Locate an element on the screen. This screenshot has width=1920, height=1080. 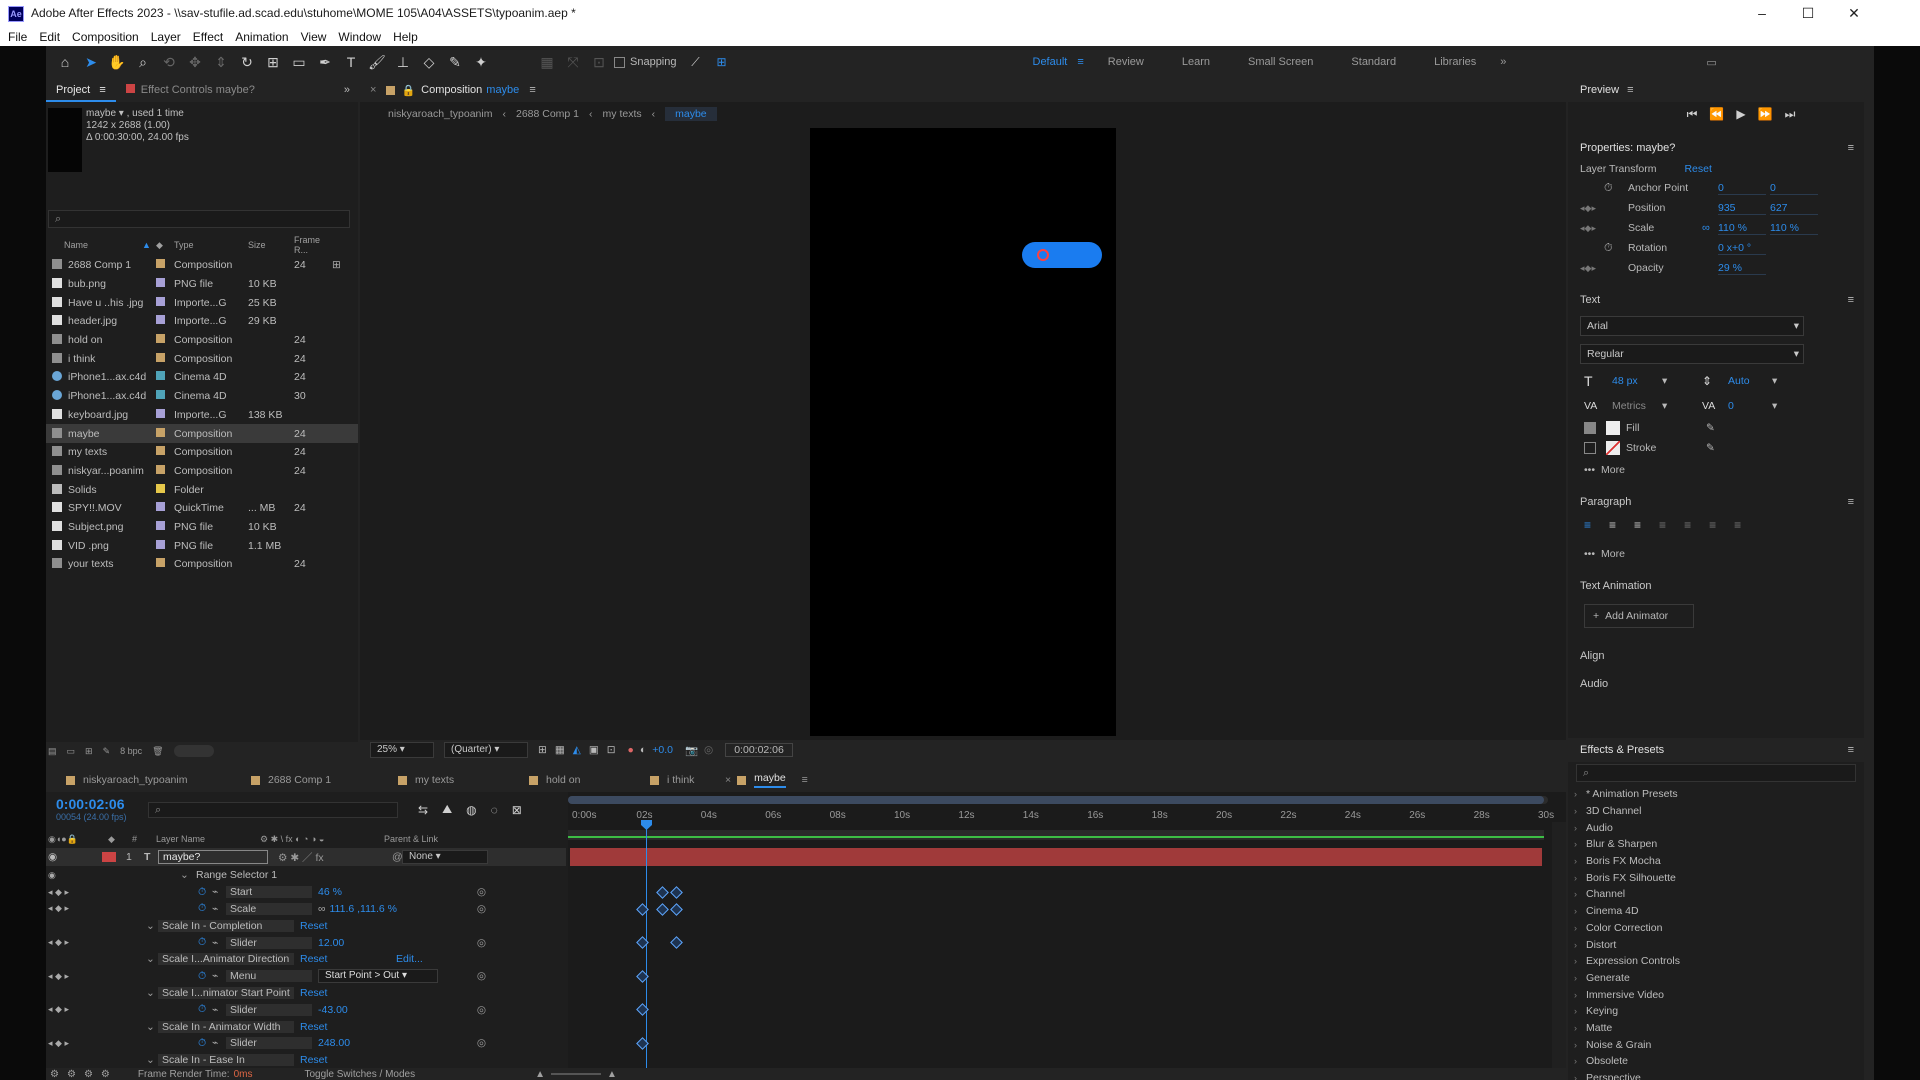
project-item: hold on Composition 24 is located at coordinates (202, 340).